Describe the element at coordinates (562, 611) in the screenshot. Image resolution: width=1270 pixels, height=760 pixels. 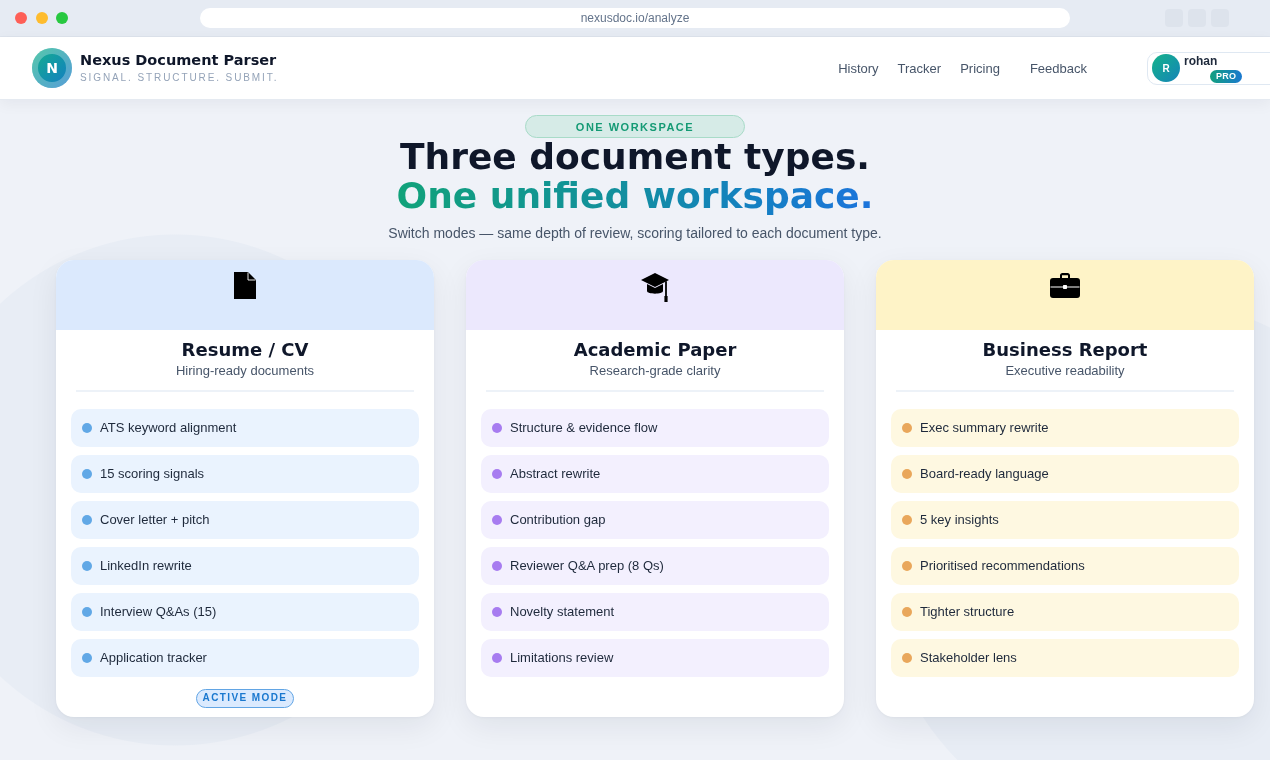
I see `feature-label: Novelty statement` at that location.